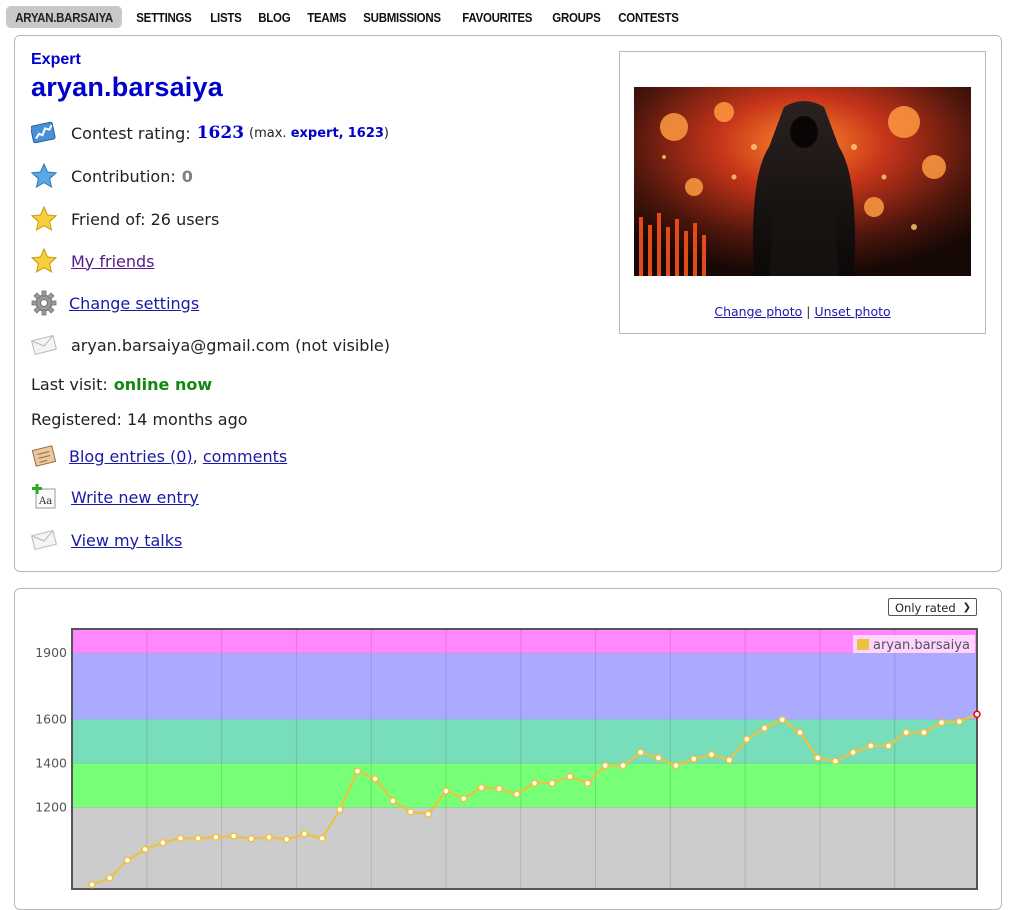 This screenshot has width=1011, height=910. Describe the element at coordinates (131, 133) in the screenshot. I see `contest-rating-label: Contest rating:` at that location.